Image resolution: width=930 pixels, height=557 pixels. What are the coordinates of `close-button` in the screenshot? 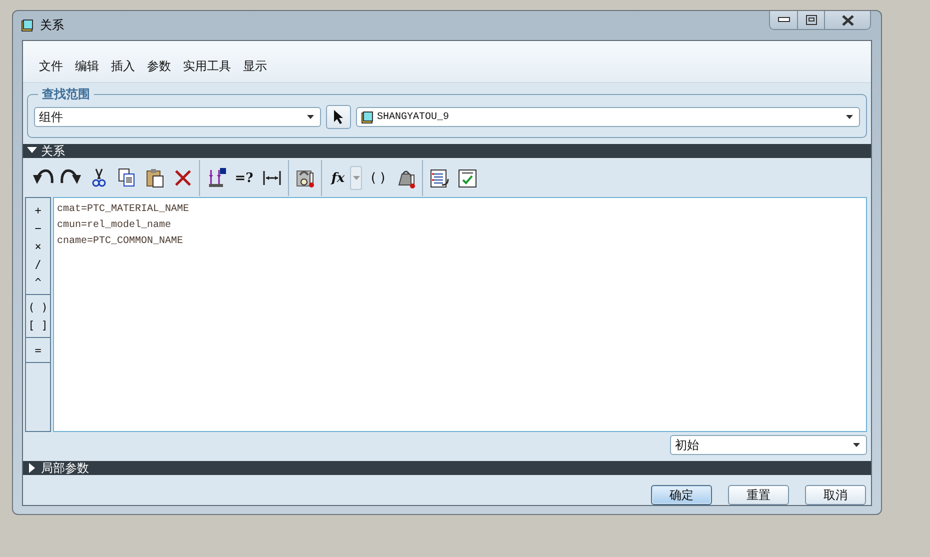 It's located at (847, 20).